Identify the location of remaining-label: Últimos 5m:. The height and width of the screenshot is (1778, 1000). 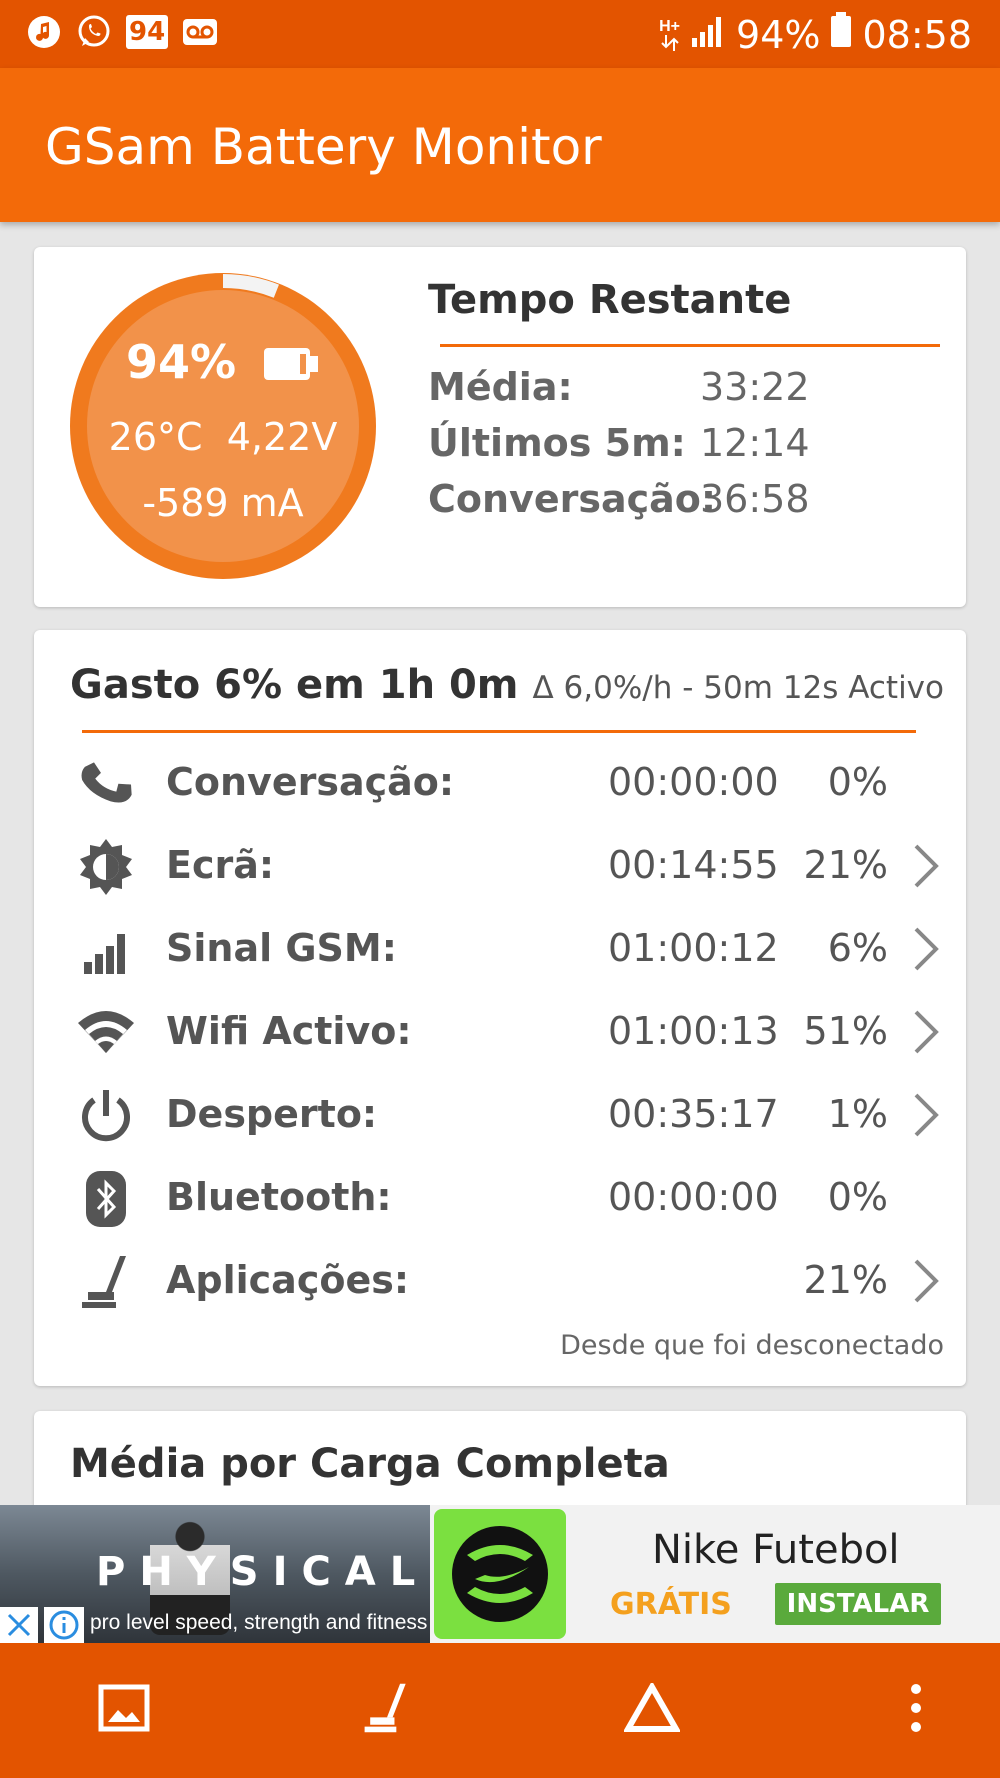
(557, 443).